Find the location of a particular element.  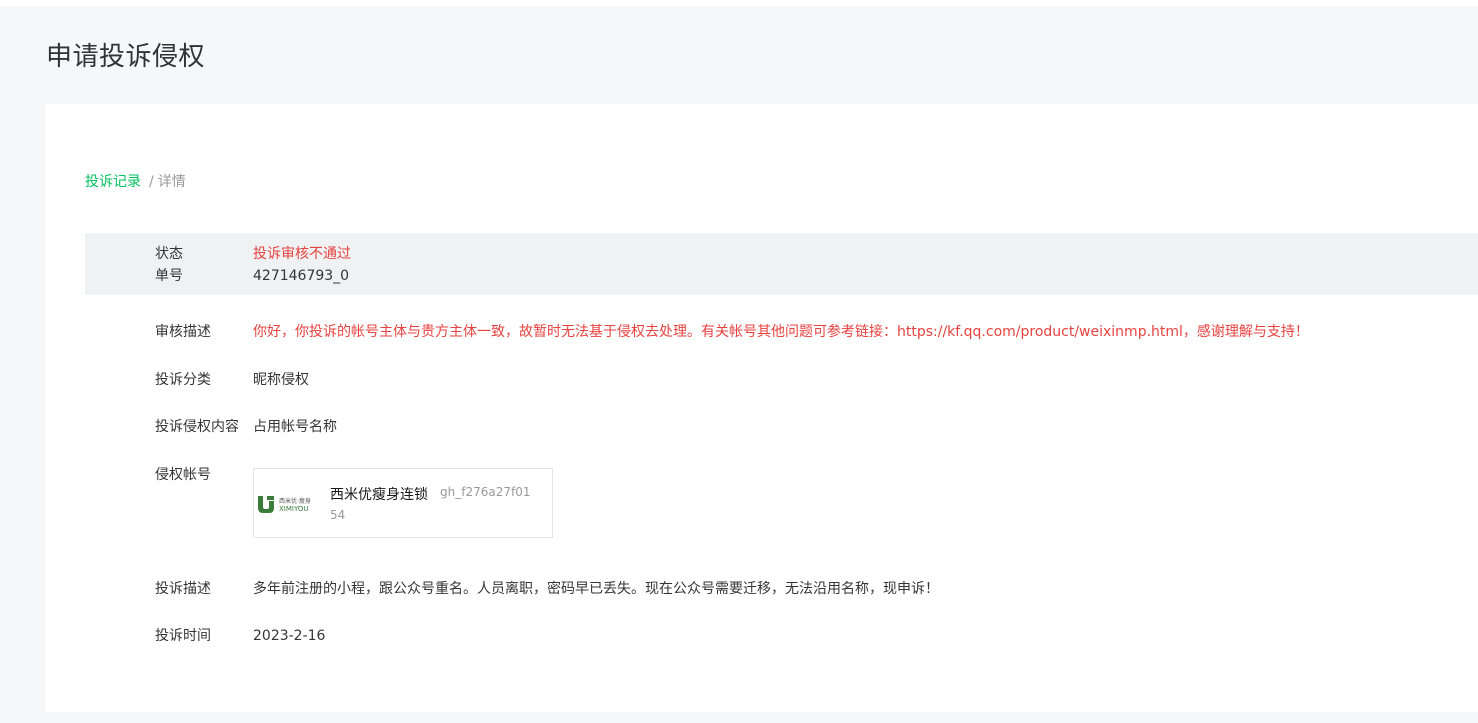

account-label: 侵权帐号 is located at coordinates (183, 475).